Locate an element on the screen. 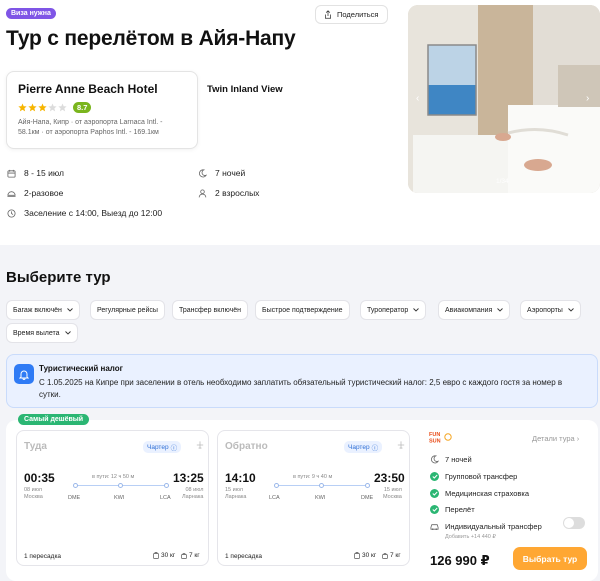  trip-nights: 7 ночей is located at coordinates (221, 173).